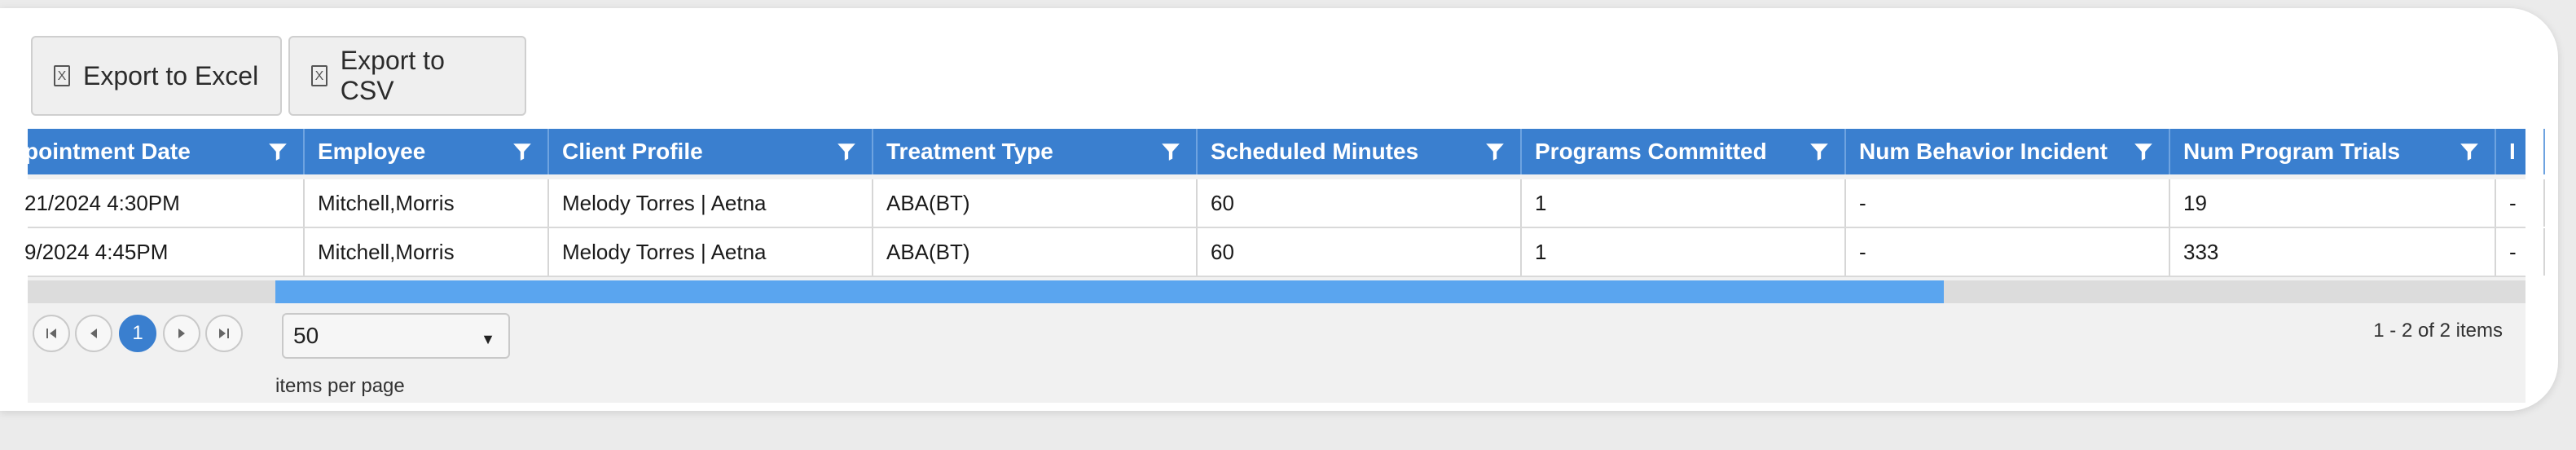 This screenshot has width=2576, height=450. What do you see at coordinates (392, 75) in the screenshot?
I see `export-csv-label: Export to CSV` at bounding box center [392, 75].